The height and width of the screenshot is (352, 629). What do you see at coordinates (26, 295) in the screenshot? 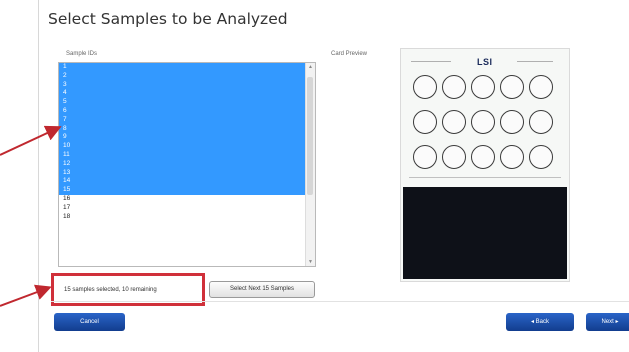
I see `arrow-to-status` at bounding box center [26, 295].